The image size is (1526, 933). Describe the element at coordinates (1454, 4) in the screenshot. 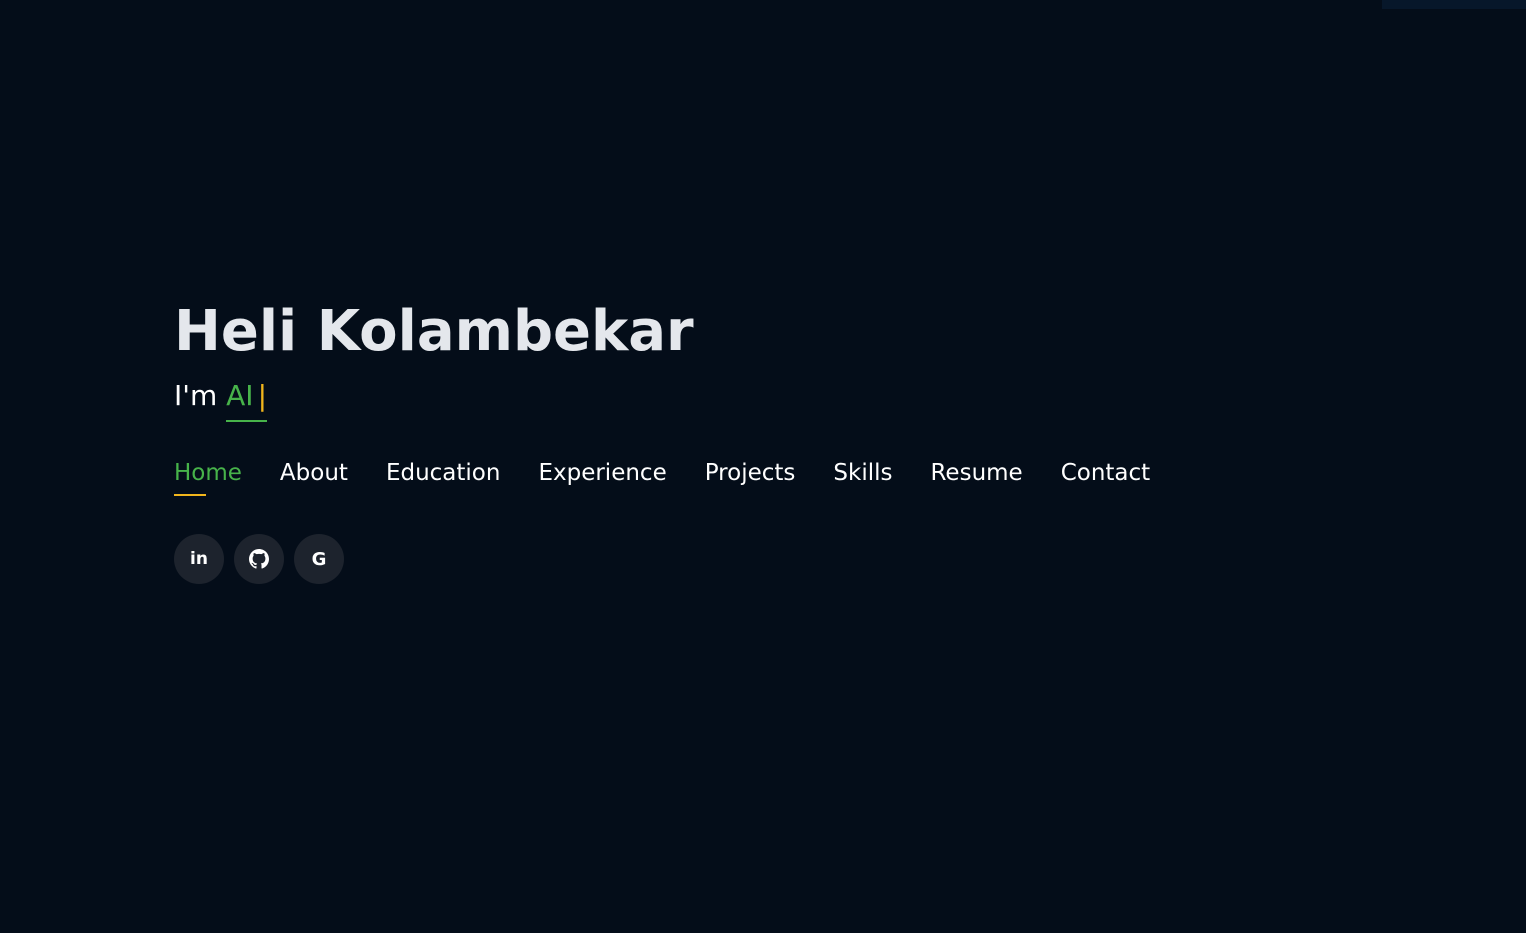

I see `corner-tab` at that location.